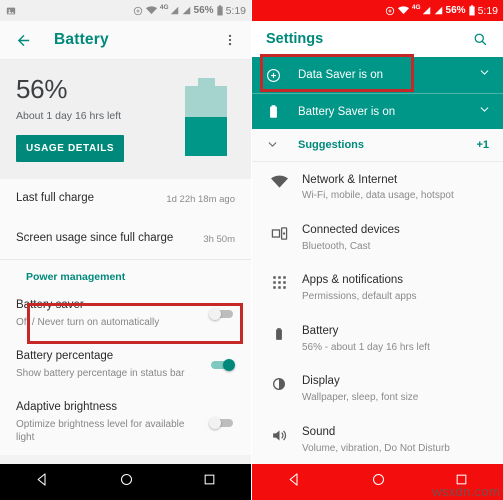 The height and width of the screenshot is (500, 503). What do you see at coordinates (331, 144) in the screenshot?
I see `suggestions-label: Suggestions` at bounding box center [331, 144].